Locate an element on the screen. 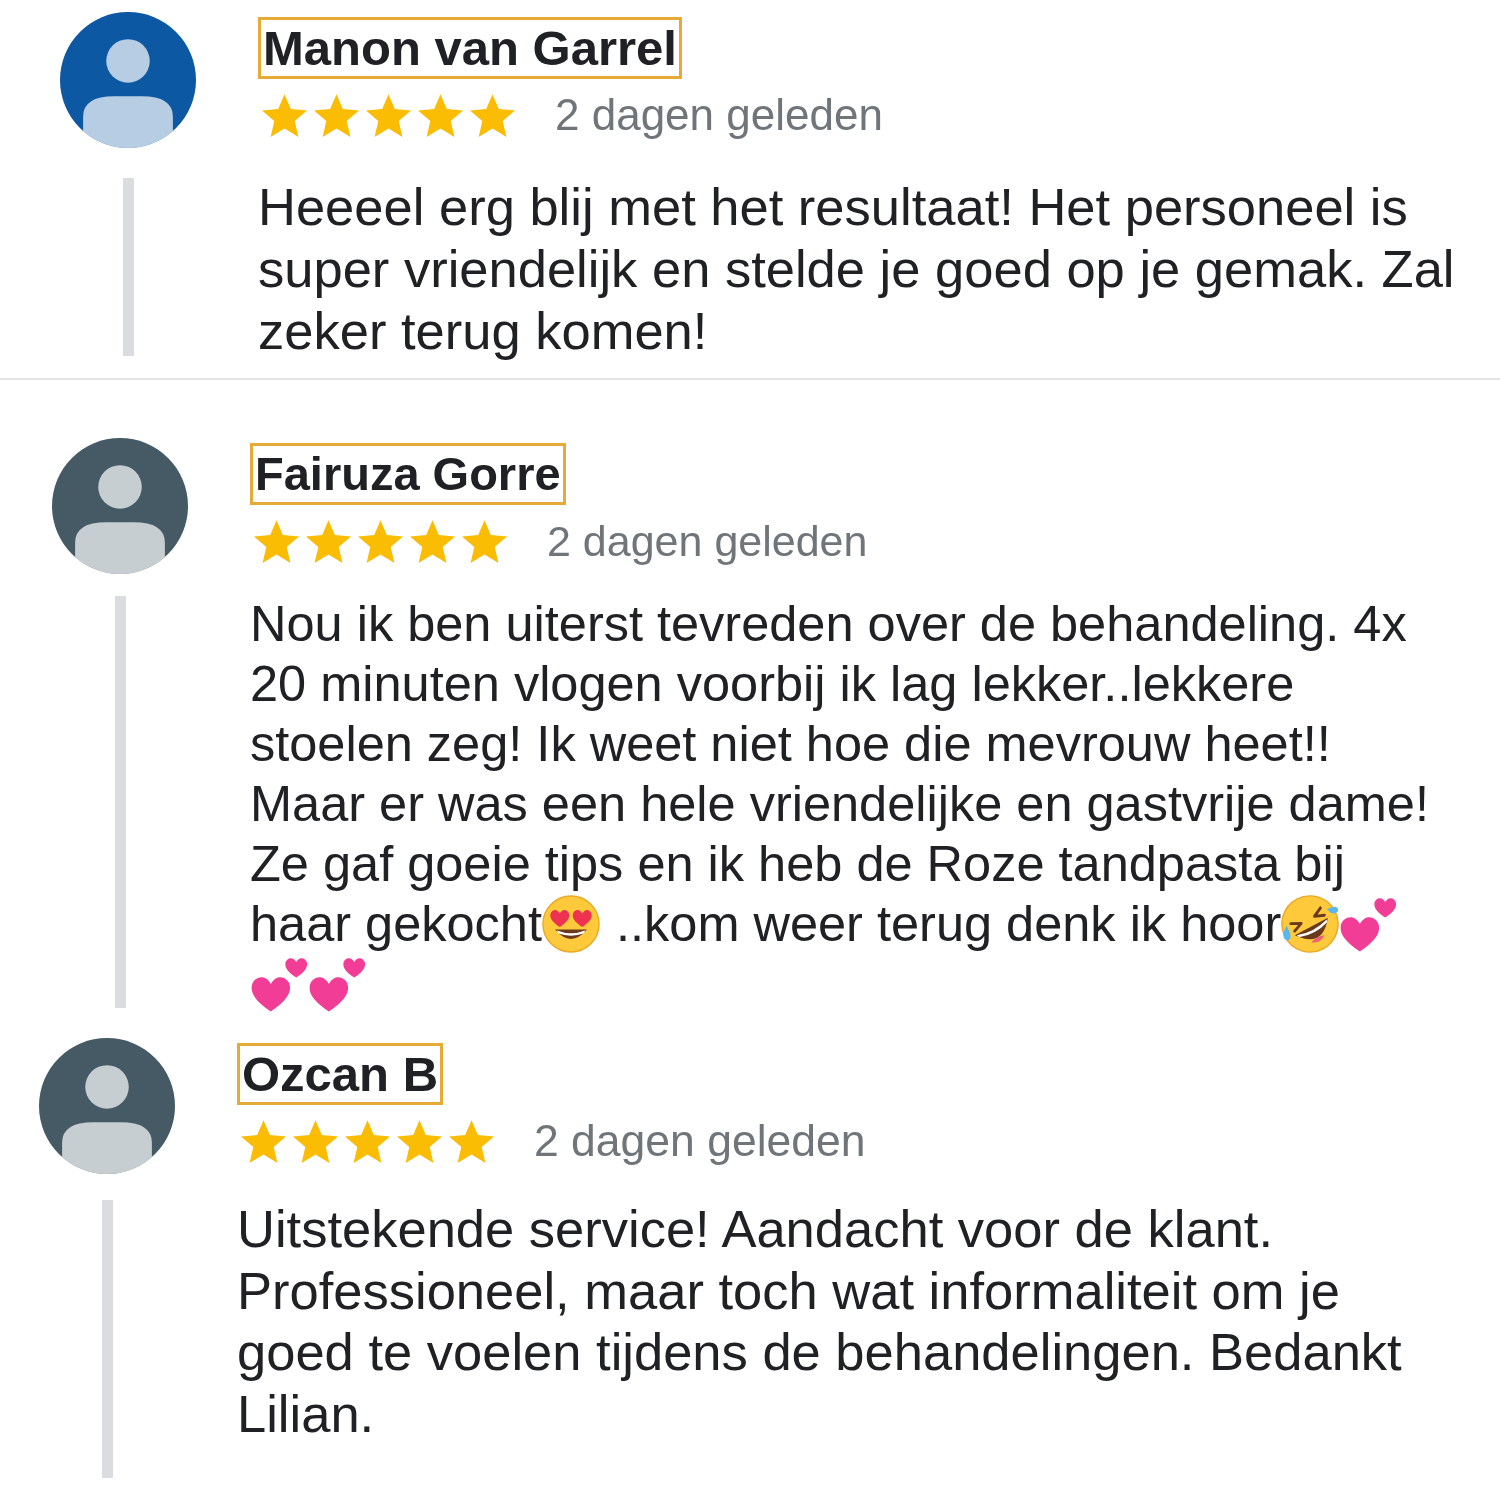  reviewer-name: Ozcan B is located at coordinates (340, 1074).